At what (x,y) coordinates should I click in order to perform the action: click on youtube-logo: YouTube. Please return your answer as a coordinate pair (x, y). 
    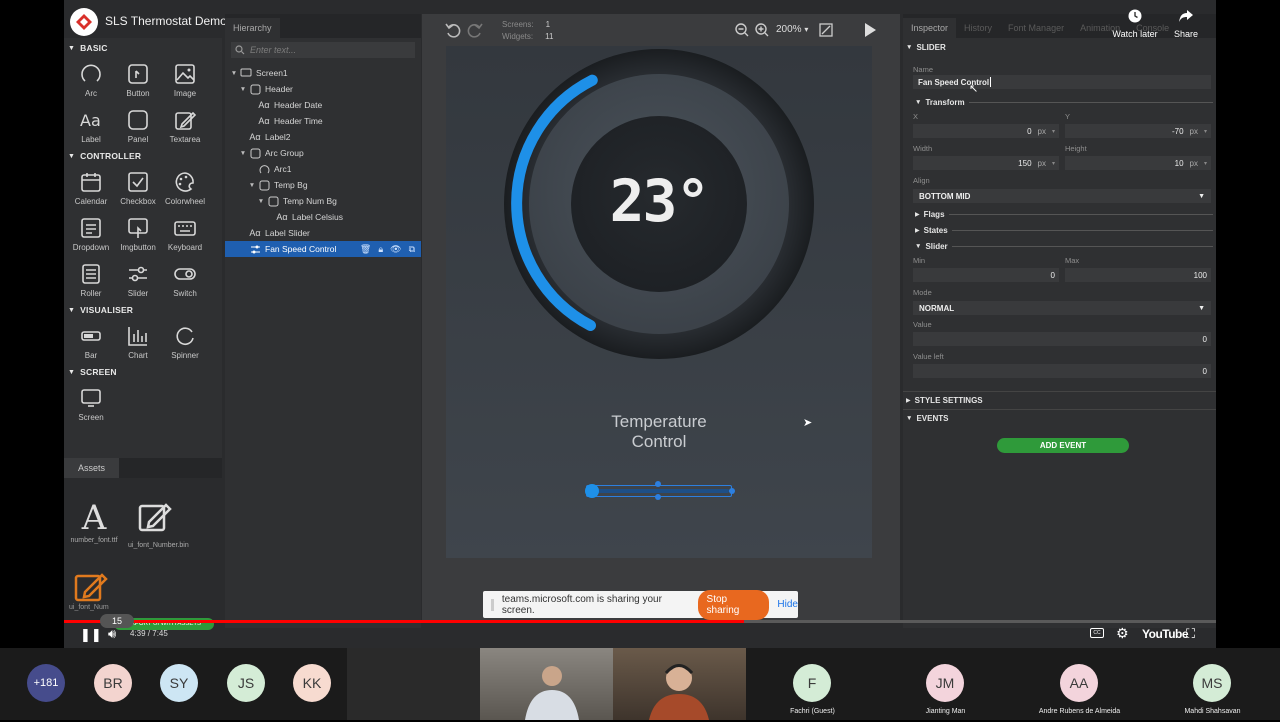
    Looking at the image, I should click on (1165, 634).